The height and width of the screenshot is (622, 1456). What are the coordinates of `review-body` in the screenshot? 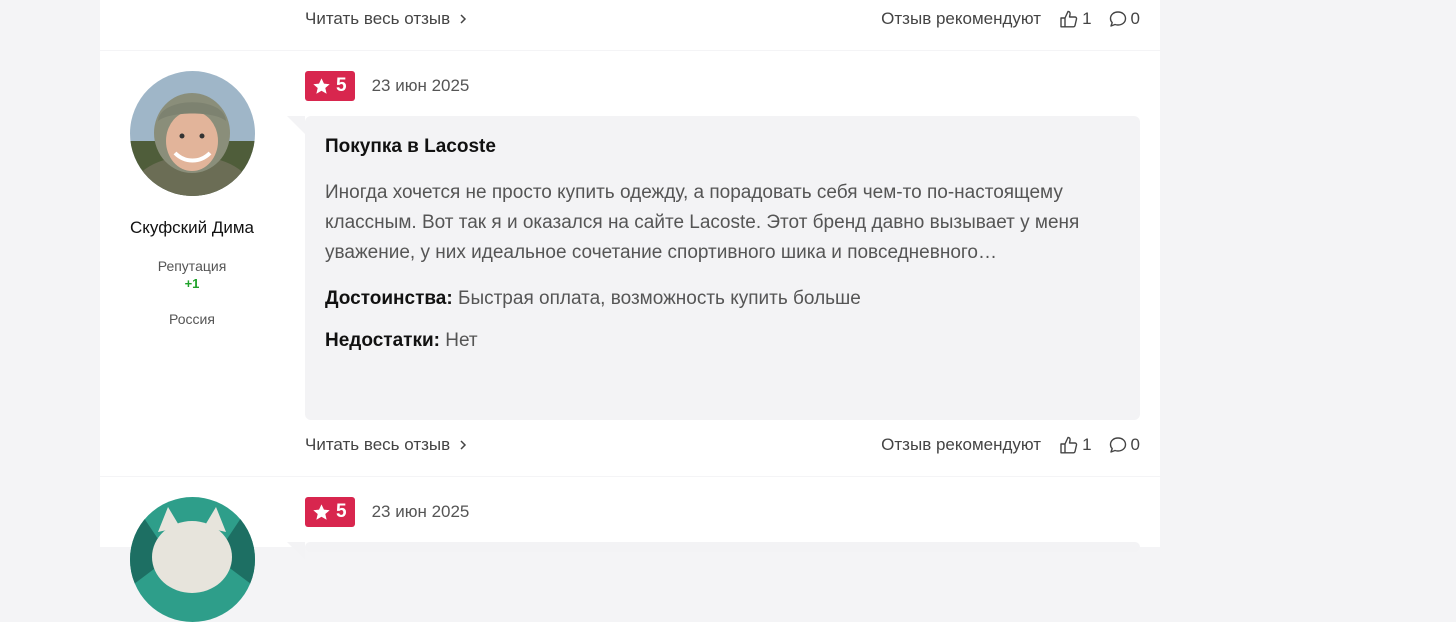 It's located at (713, 551).